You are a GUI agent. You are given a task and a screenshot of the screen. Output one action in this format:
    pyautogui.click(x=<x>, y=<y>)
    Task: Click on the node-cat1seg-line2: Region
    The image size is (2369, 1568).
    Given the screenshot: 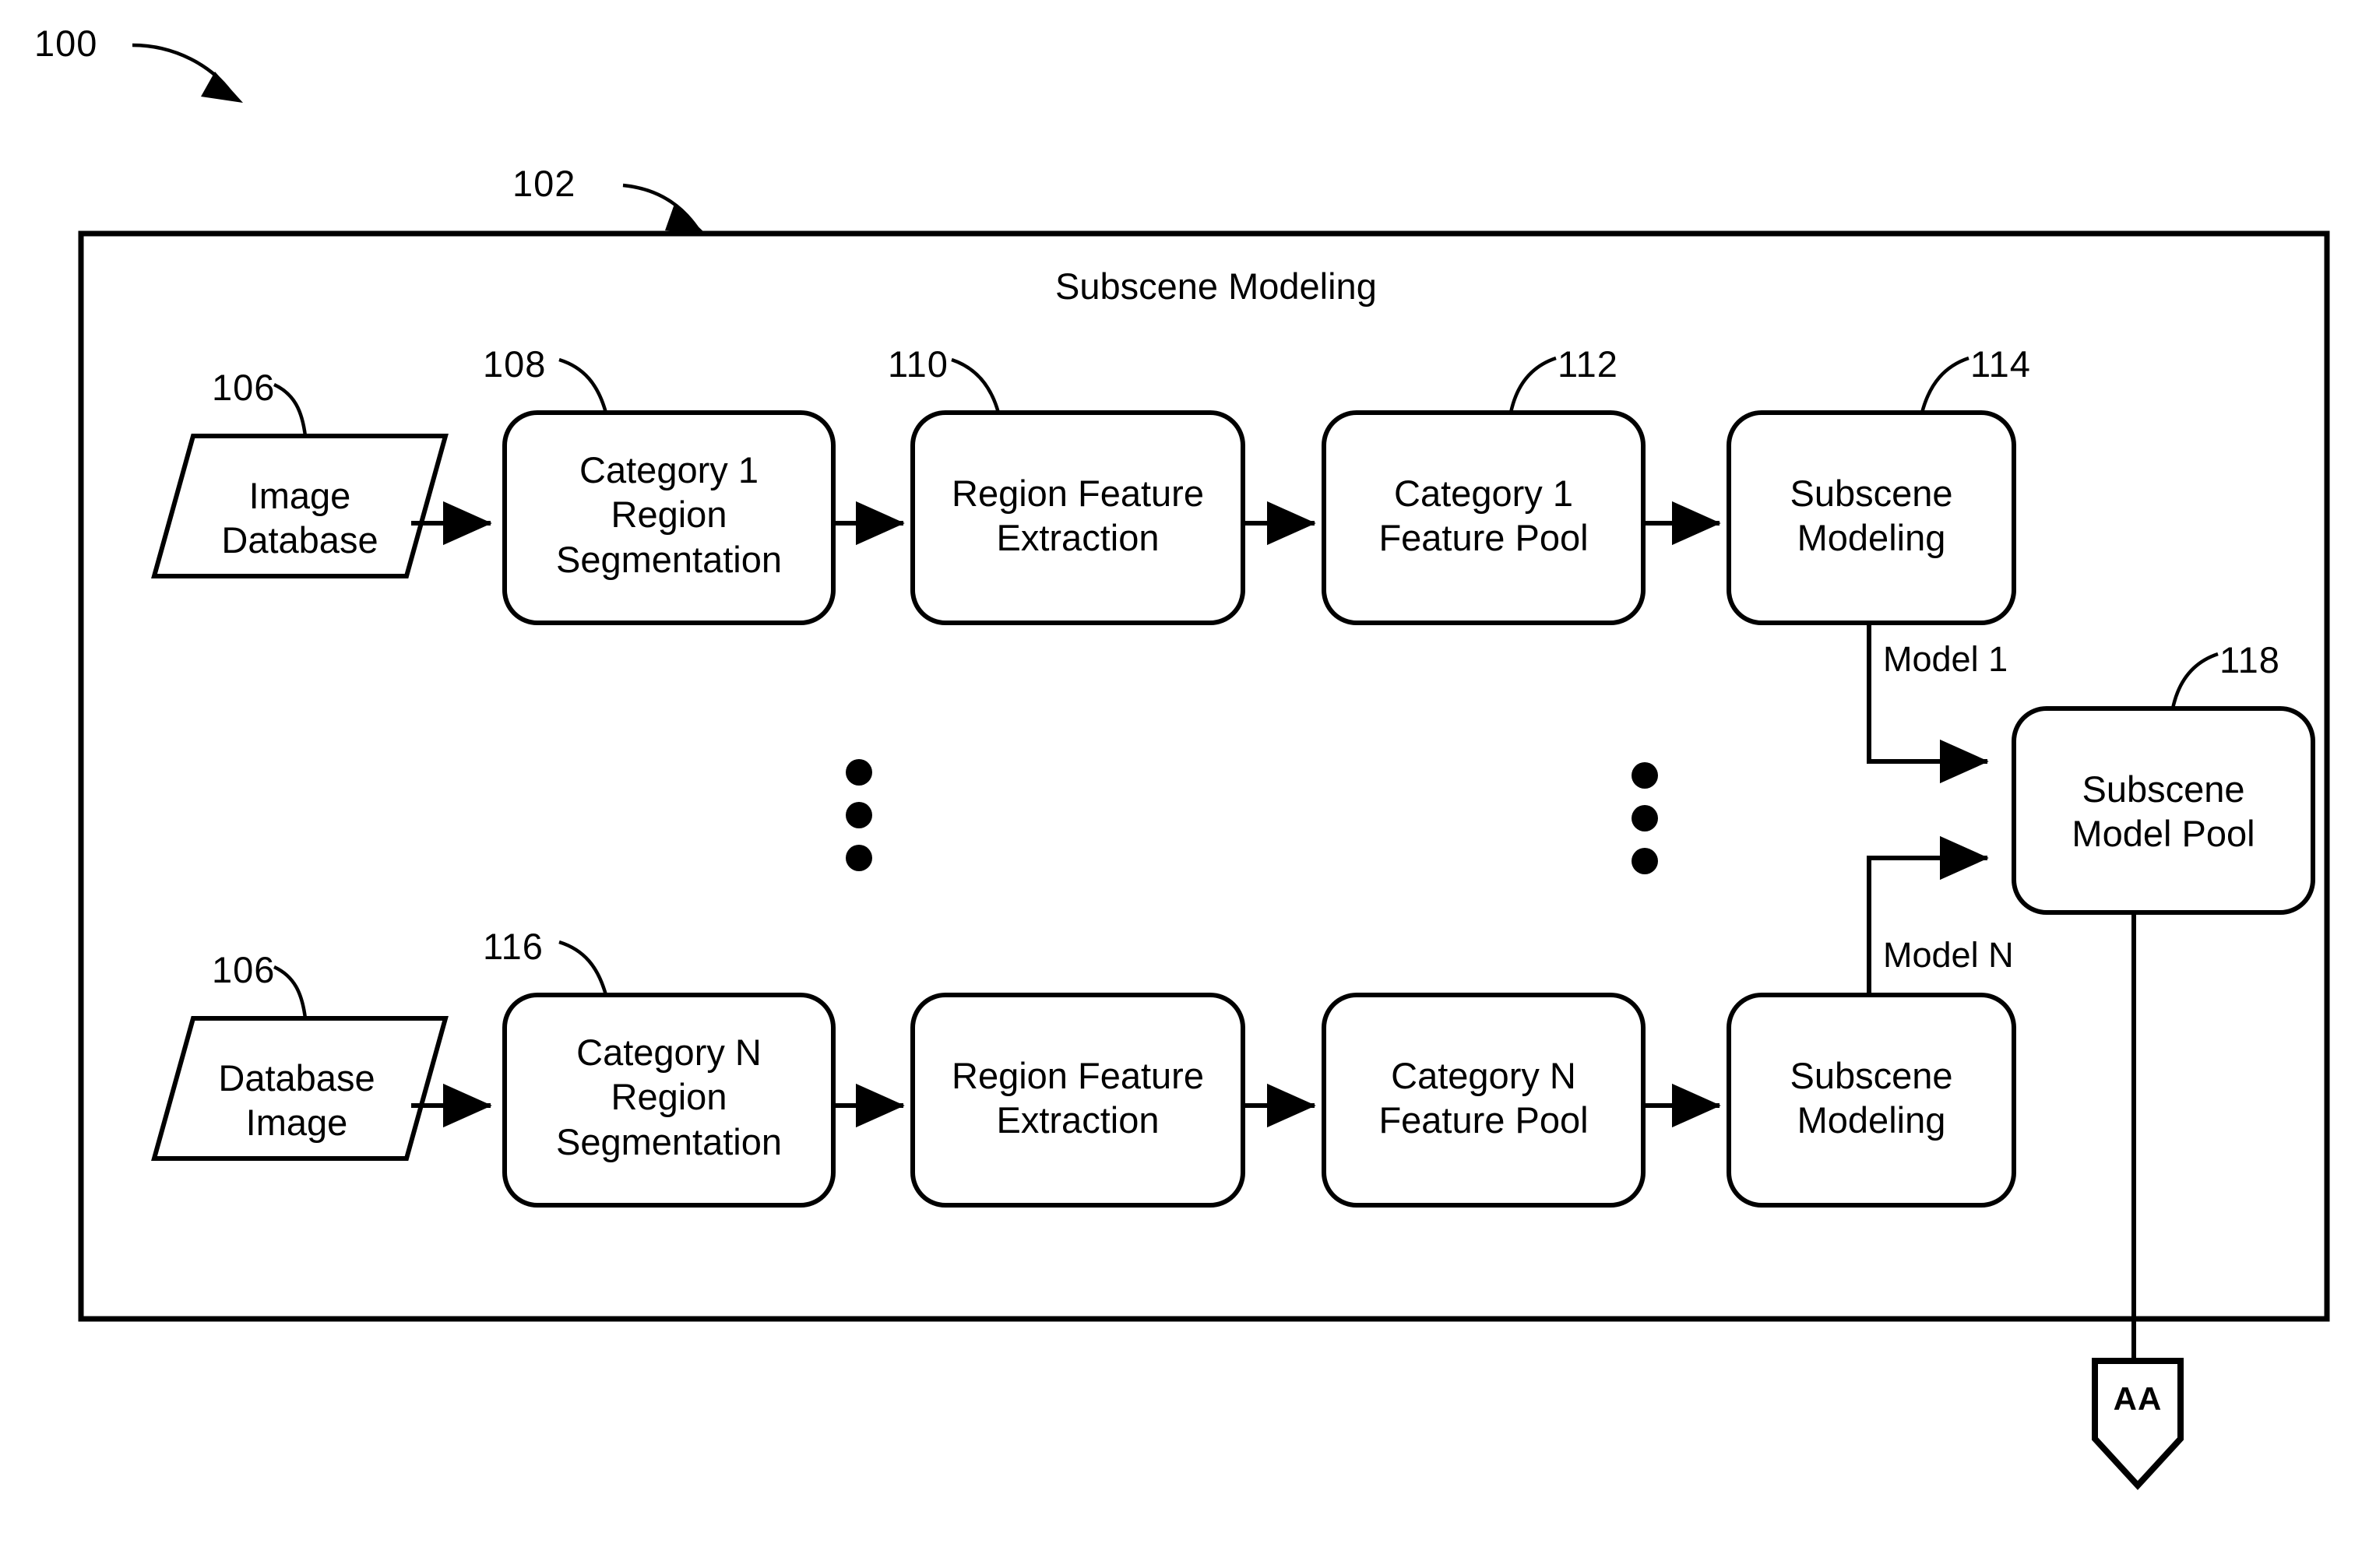 What is the action you would take?
    pyautogui.click(x=669, y=515)
    